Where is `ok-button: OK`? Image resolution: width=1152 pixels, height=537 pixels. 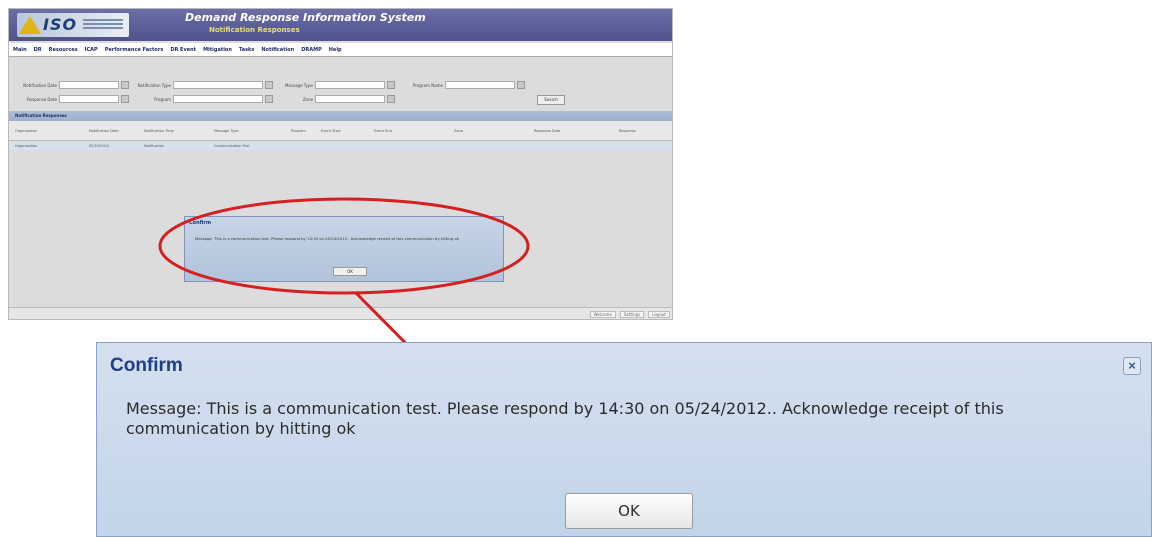 ok-button: OK is located at coordinates (629, 511).